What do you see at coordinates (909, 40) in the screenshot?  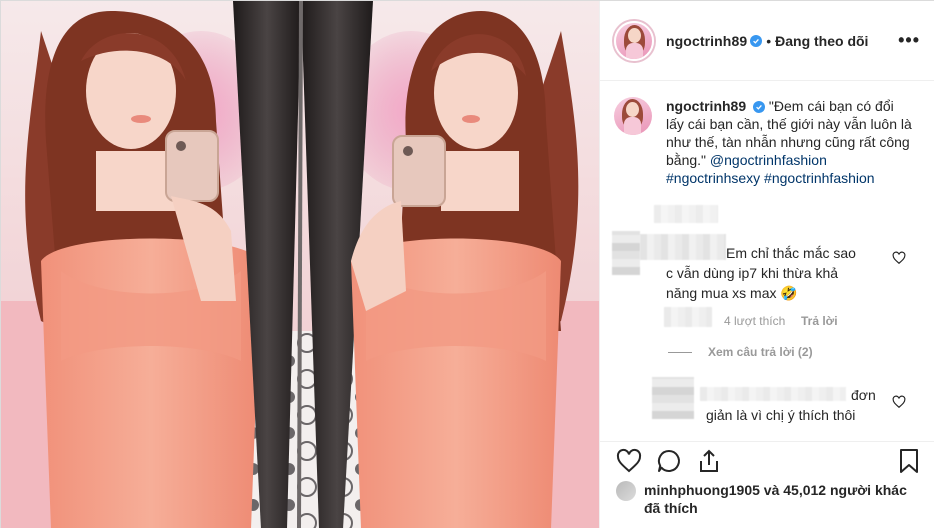 I see `more-options-icon: •••` at bounding box center [909, 40].